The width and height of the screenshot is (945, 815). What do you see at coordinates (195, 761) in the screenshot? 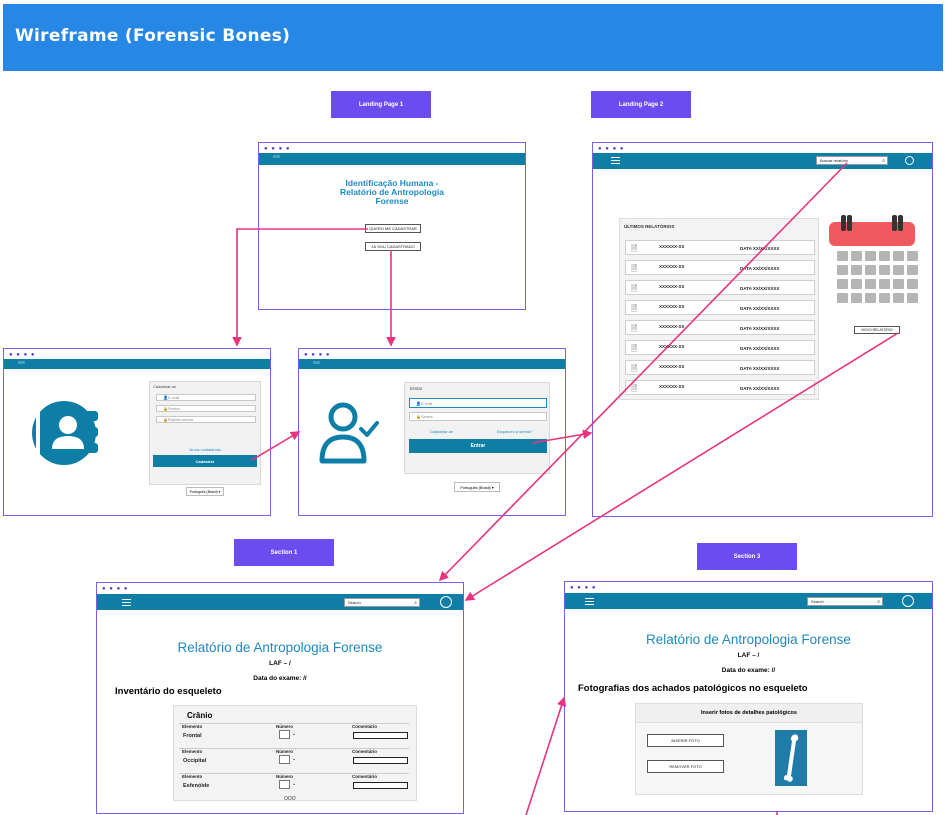
I see `element-name: Occipital` at bounding box center [195, 761].